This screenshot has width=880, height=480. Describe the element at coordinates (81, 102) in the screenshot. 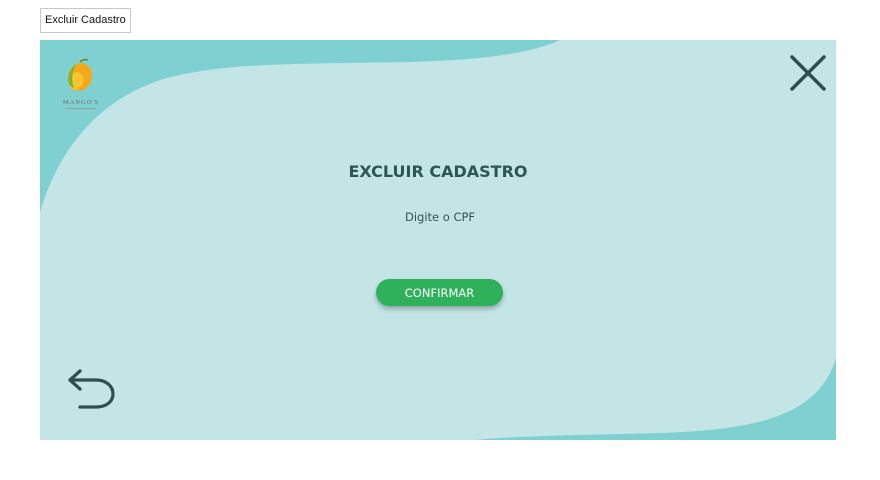

I see `logo-brand-text: MANGO'S` at that location.